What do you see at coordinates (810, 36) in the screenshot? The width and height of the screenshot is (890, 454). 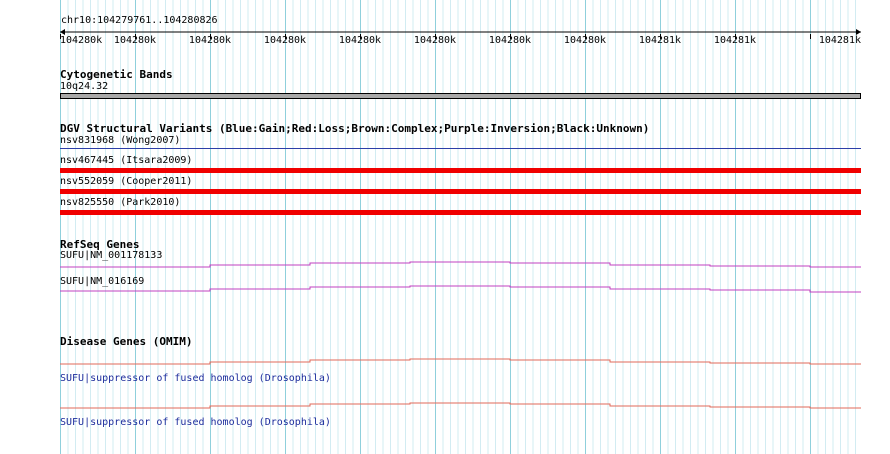 I see `ruler-tick` at bounding box center [810, 36].